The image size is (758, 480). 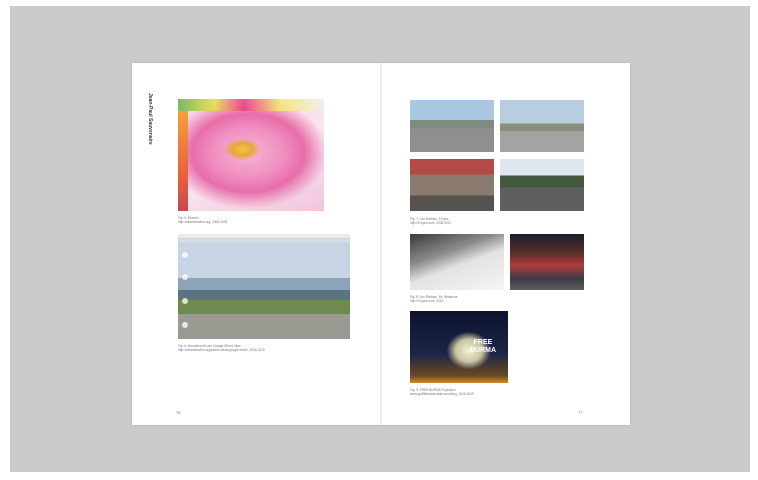 I want to click on caption-line: http://9-eyes.com, 2010, so click(x=427, y=301).